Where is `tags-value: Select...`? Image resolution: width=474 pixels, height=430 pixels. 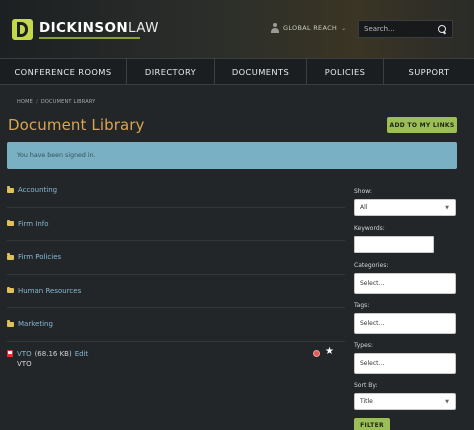
tags-value: Select... is located at coordinates (372, 323).